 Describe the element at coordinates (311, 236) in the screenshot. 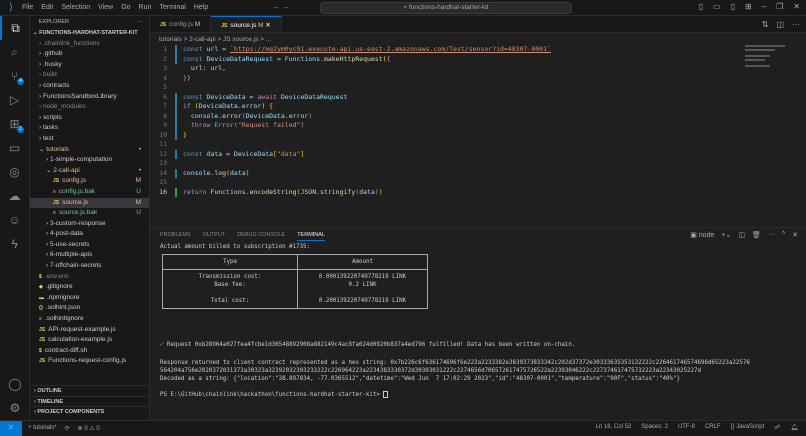

I see `panel-tab-terminal: TERMINAL` at that location.